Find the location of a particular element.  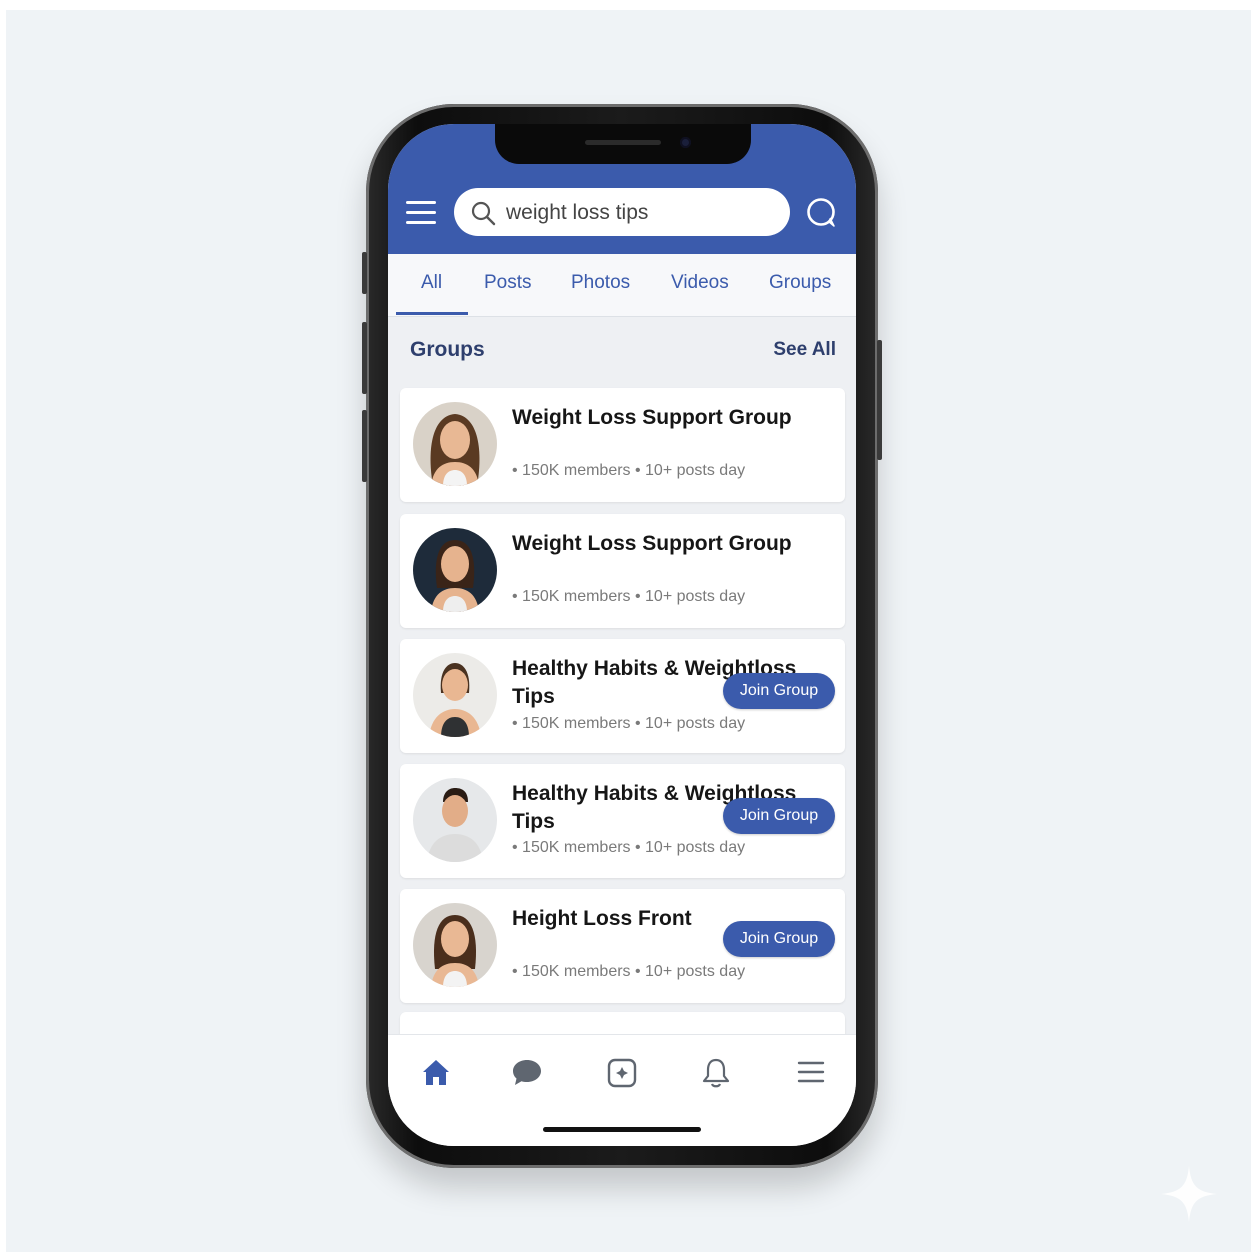

tab-photos: Photos is located at coordinates (600, 283).